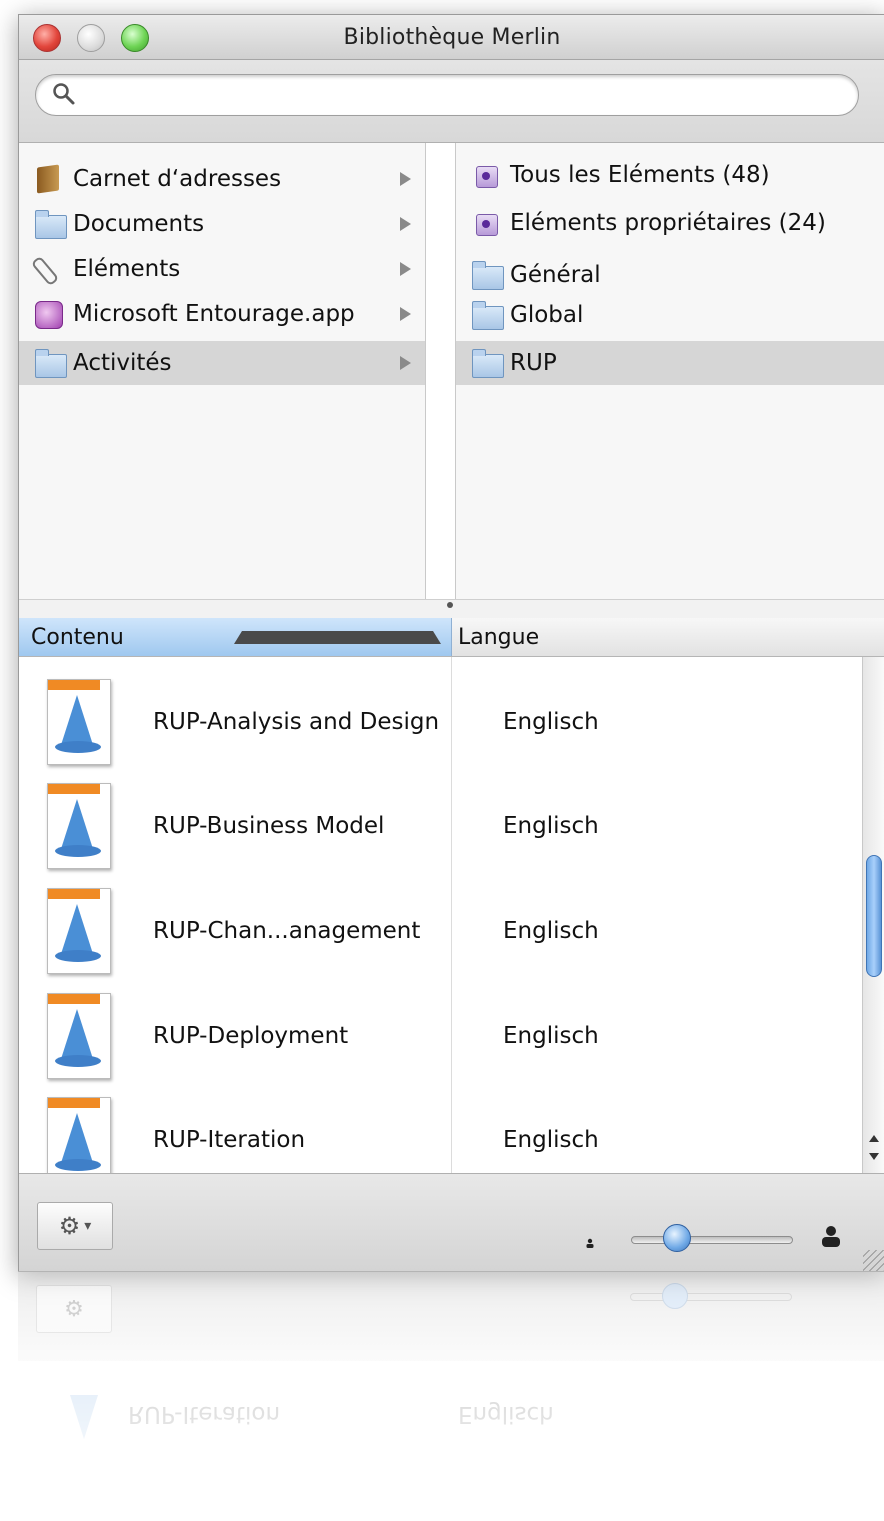 Image resolution: width=884 pixels, height=1521 pixels. I want to click on column-header-content: Contenu, so click(235, 637).